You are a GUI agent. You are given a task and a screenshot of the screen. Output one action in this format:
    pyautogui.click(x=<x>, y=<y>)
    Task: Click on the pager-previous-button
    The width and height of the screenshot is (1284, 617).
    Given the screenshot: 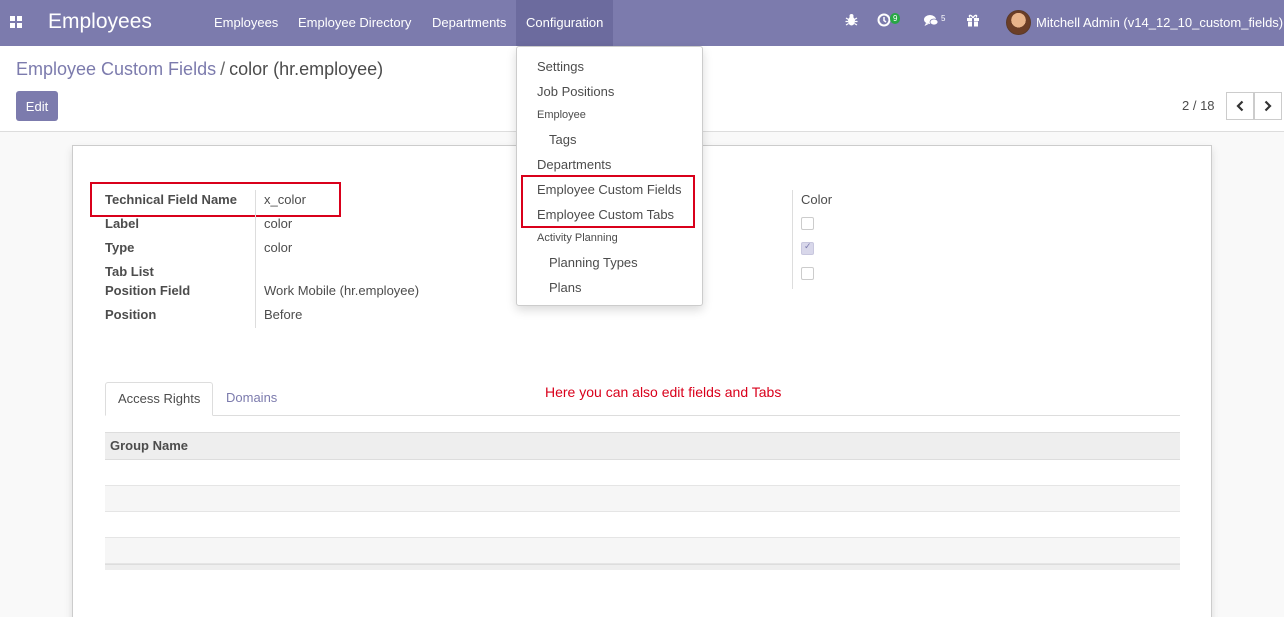 What is the action you would take?
    pyautogui.click(x=1240, y=106)
    